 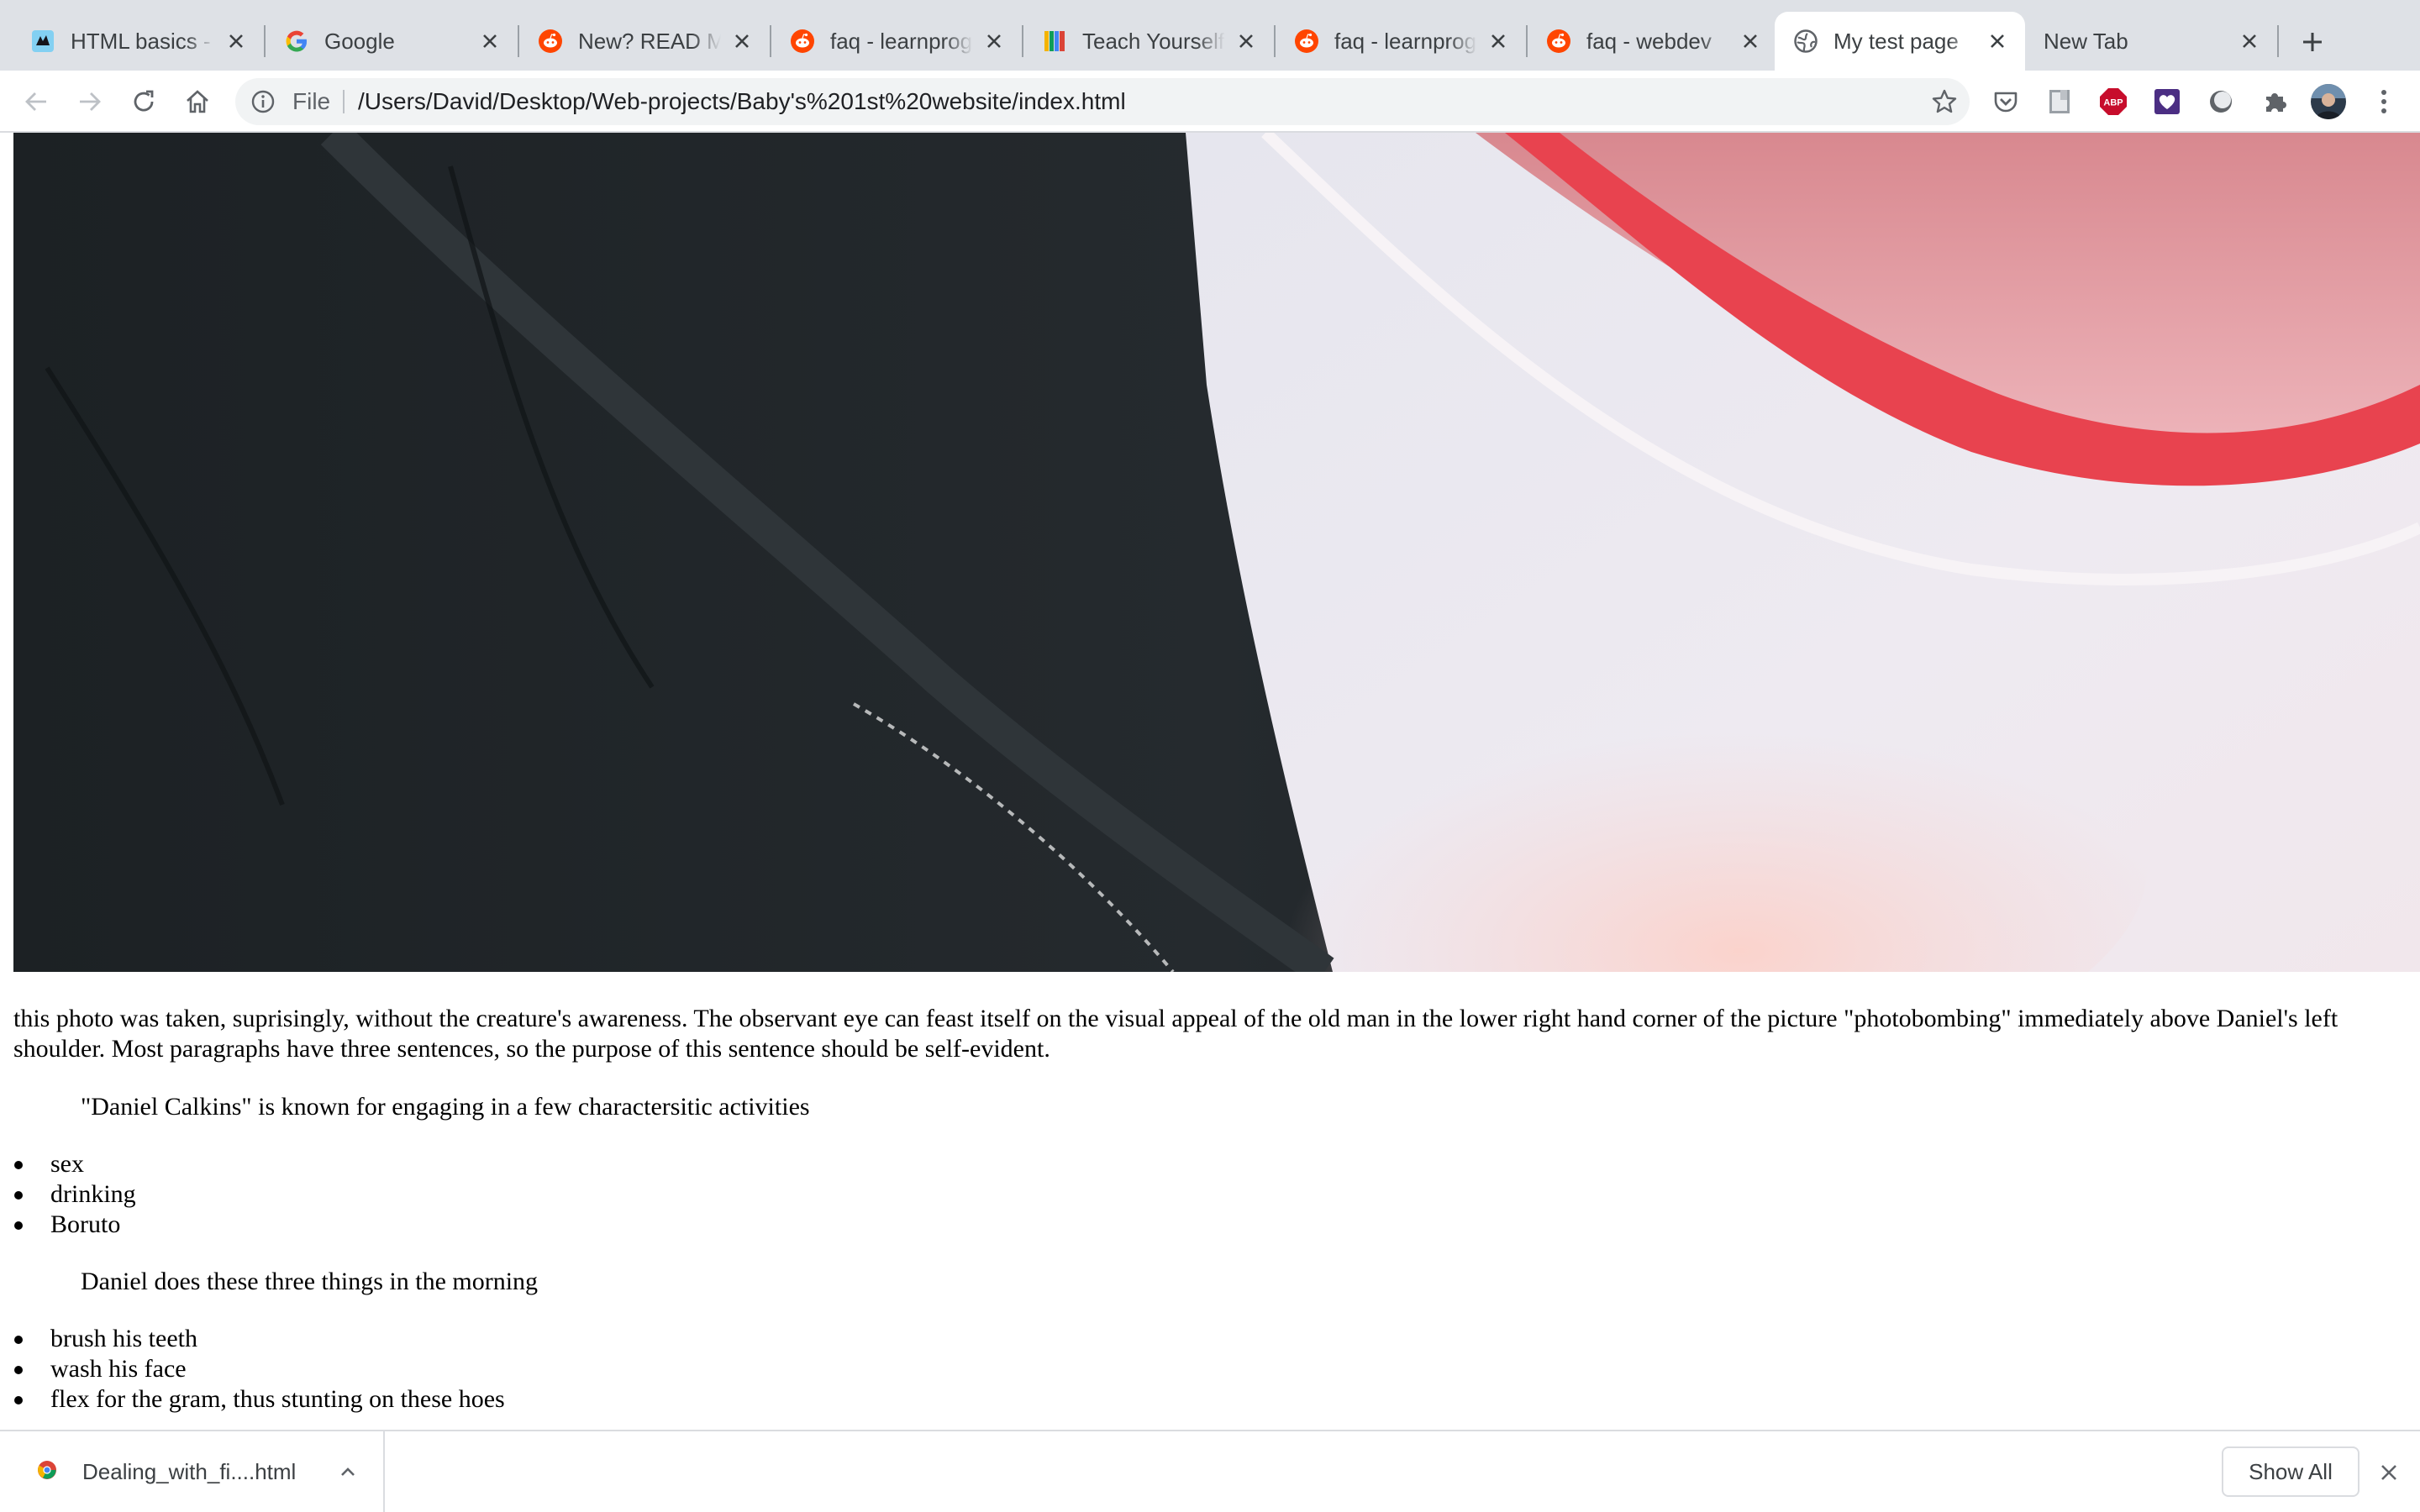 What do you see at coordinates (2275, 102) in the screenshot?
I see `puzzle-icon` at bounding box center [2275, 102].